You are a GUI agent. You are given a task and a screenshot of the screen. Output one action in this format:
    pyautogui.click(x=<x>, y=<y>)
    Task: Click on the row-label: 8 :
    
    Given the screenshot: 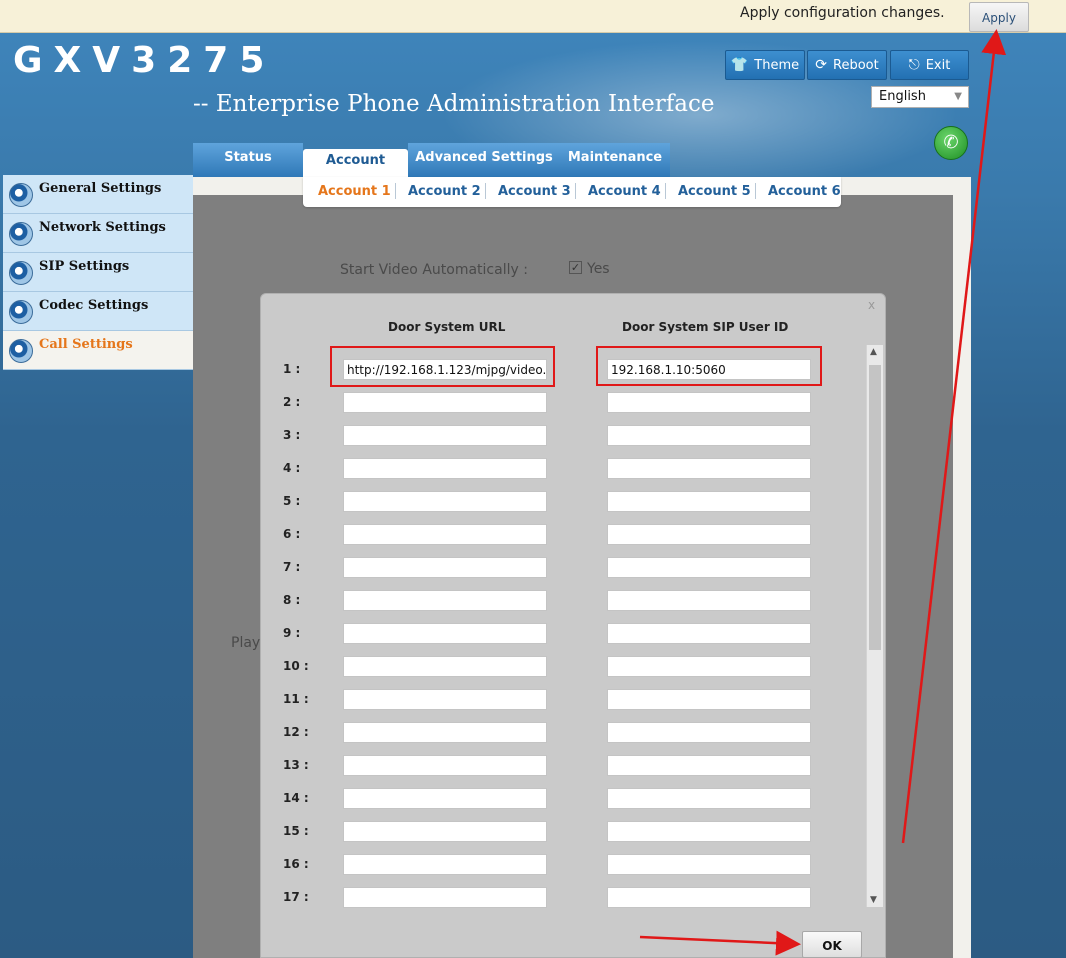 What is the action you would take?
    pyautogui.click(x=292, y=600)
    